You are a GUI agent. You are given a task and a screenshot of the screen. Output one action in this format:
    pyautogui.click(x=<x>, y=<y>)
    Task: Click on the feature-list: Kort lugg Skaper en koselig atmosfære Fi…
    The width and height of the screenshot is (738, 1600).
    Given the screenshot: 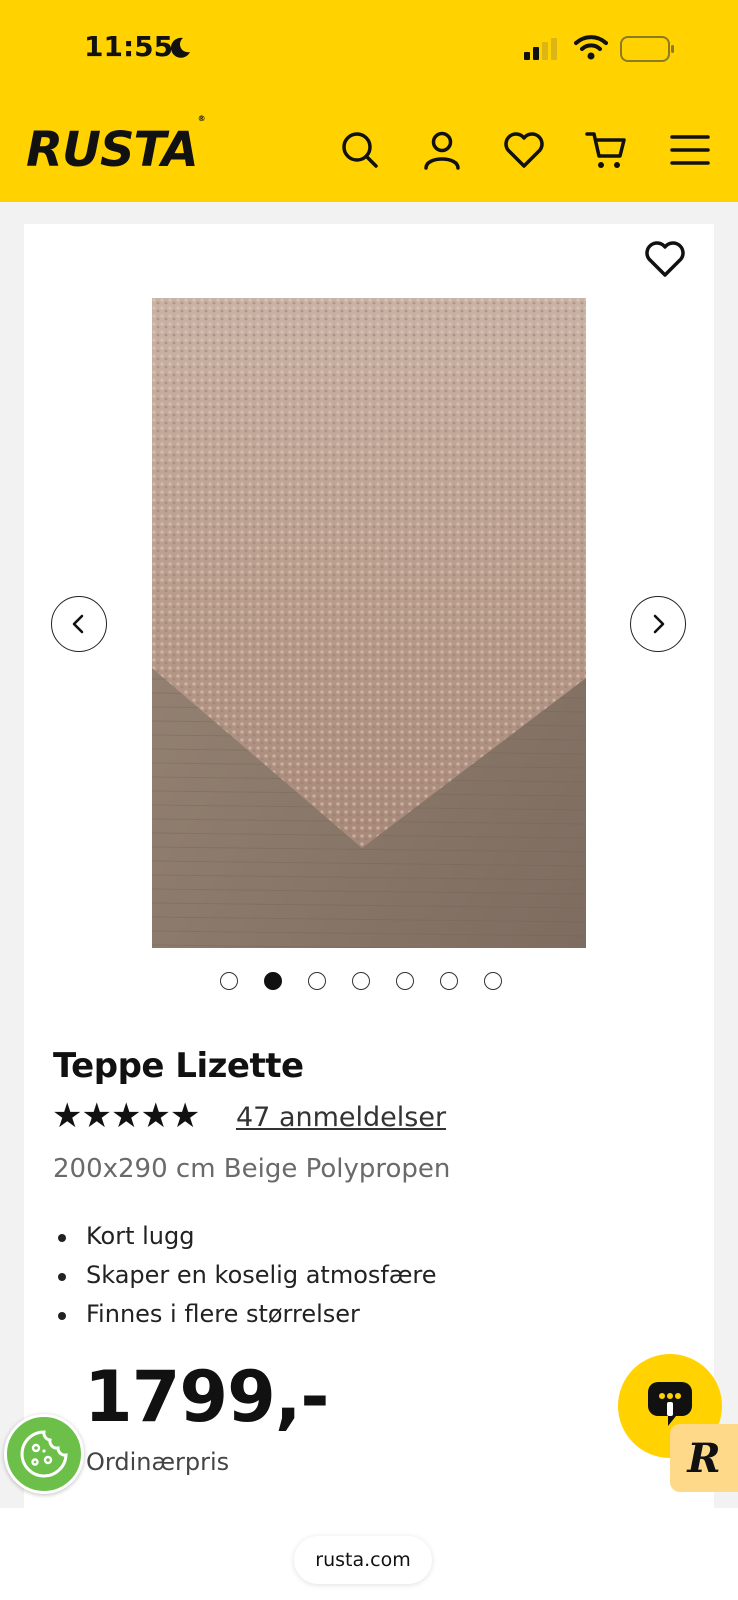 What is the action you would take?
    pyautogui.click(x=247, y=1280)
    